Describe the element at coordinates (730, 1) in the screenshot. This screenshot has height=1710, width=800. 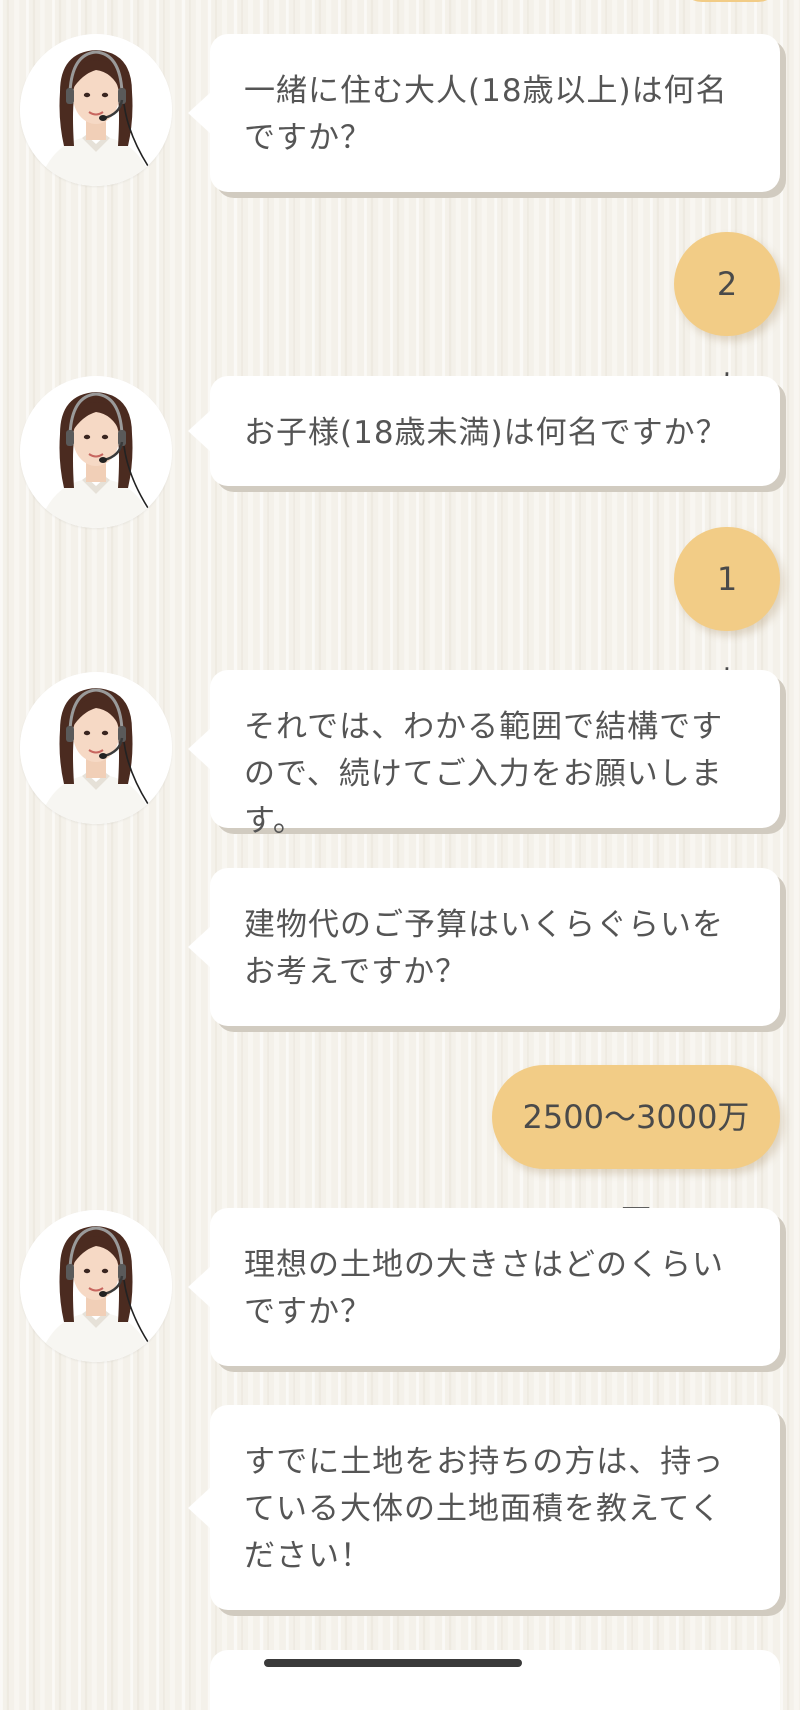
I see `previous-answer-bubble` at that location.